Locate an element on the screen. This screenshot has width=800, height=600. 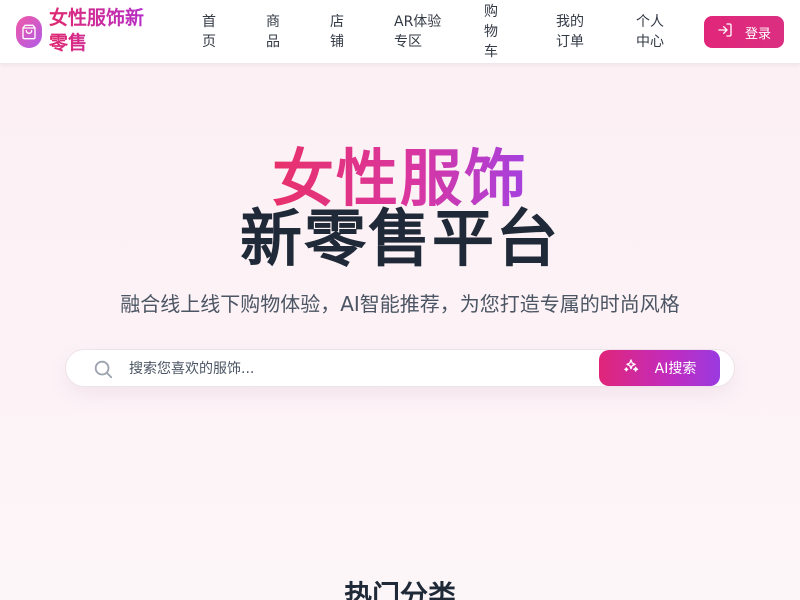
search-bar: AI搜索 is located at coordinates (400, 368).